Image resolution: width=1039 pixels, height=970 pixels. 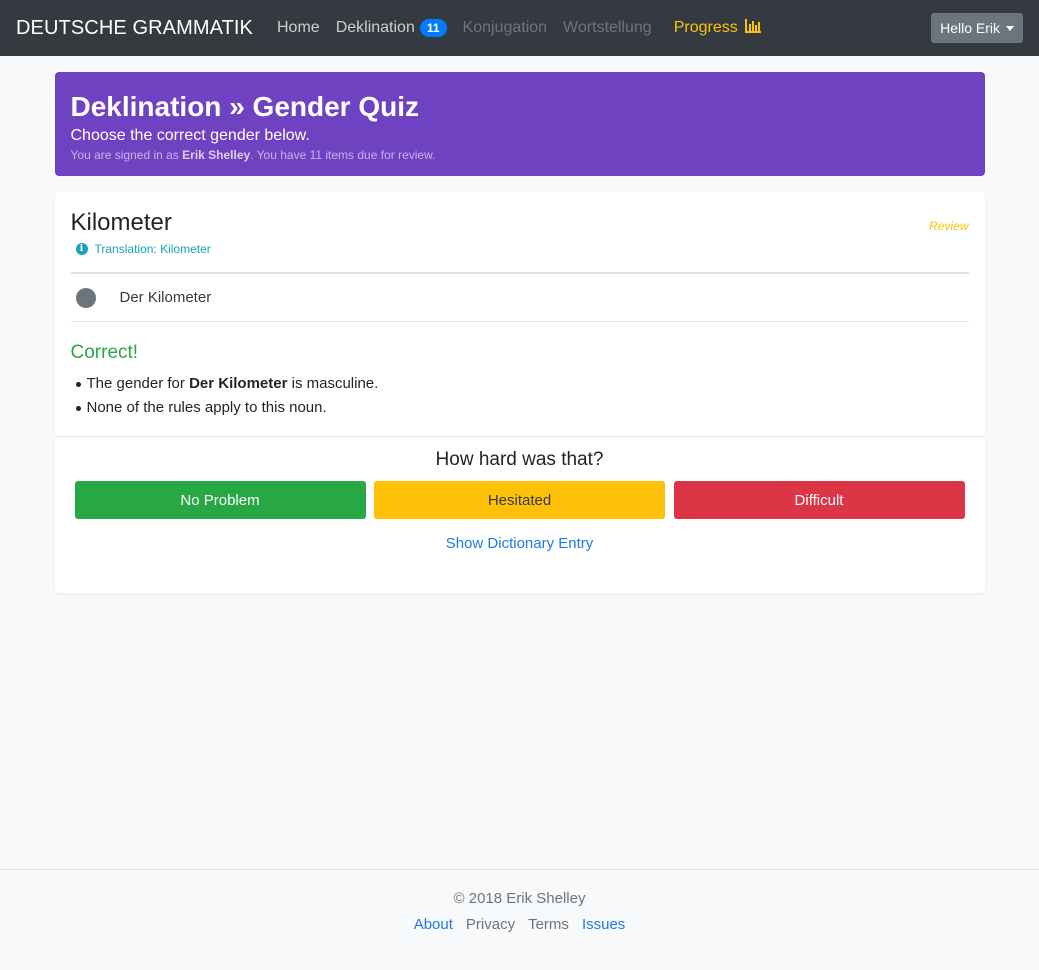 I want to click on signed-in-suffix: . You have 11 items due for review., so click(x=343, y=155).